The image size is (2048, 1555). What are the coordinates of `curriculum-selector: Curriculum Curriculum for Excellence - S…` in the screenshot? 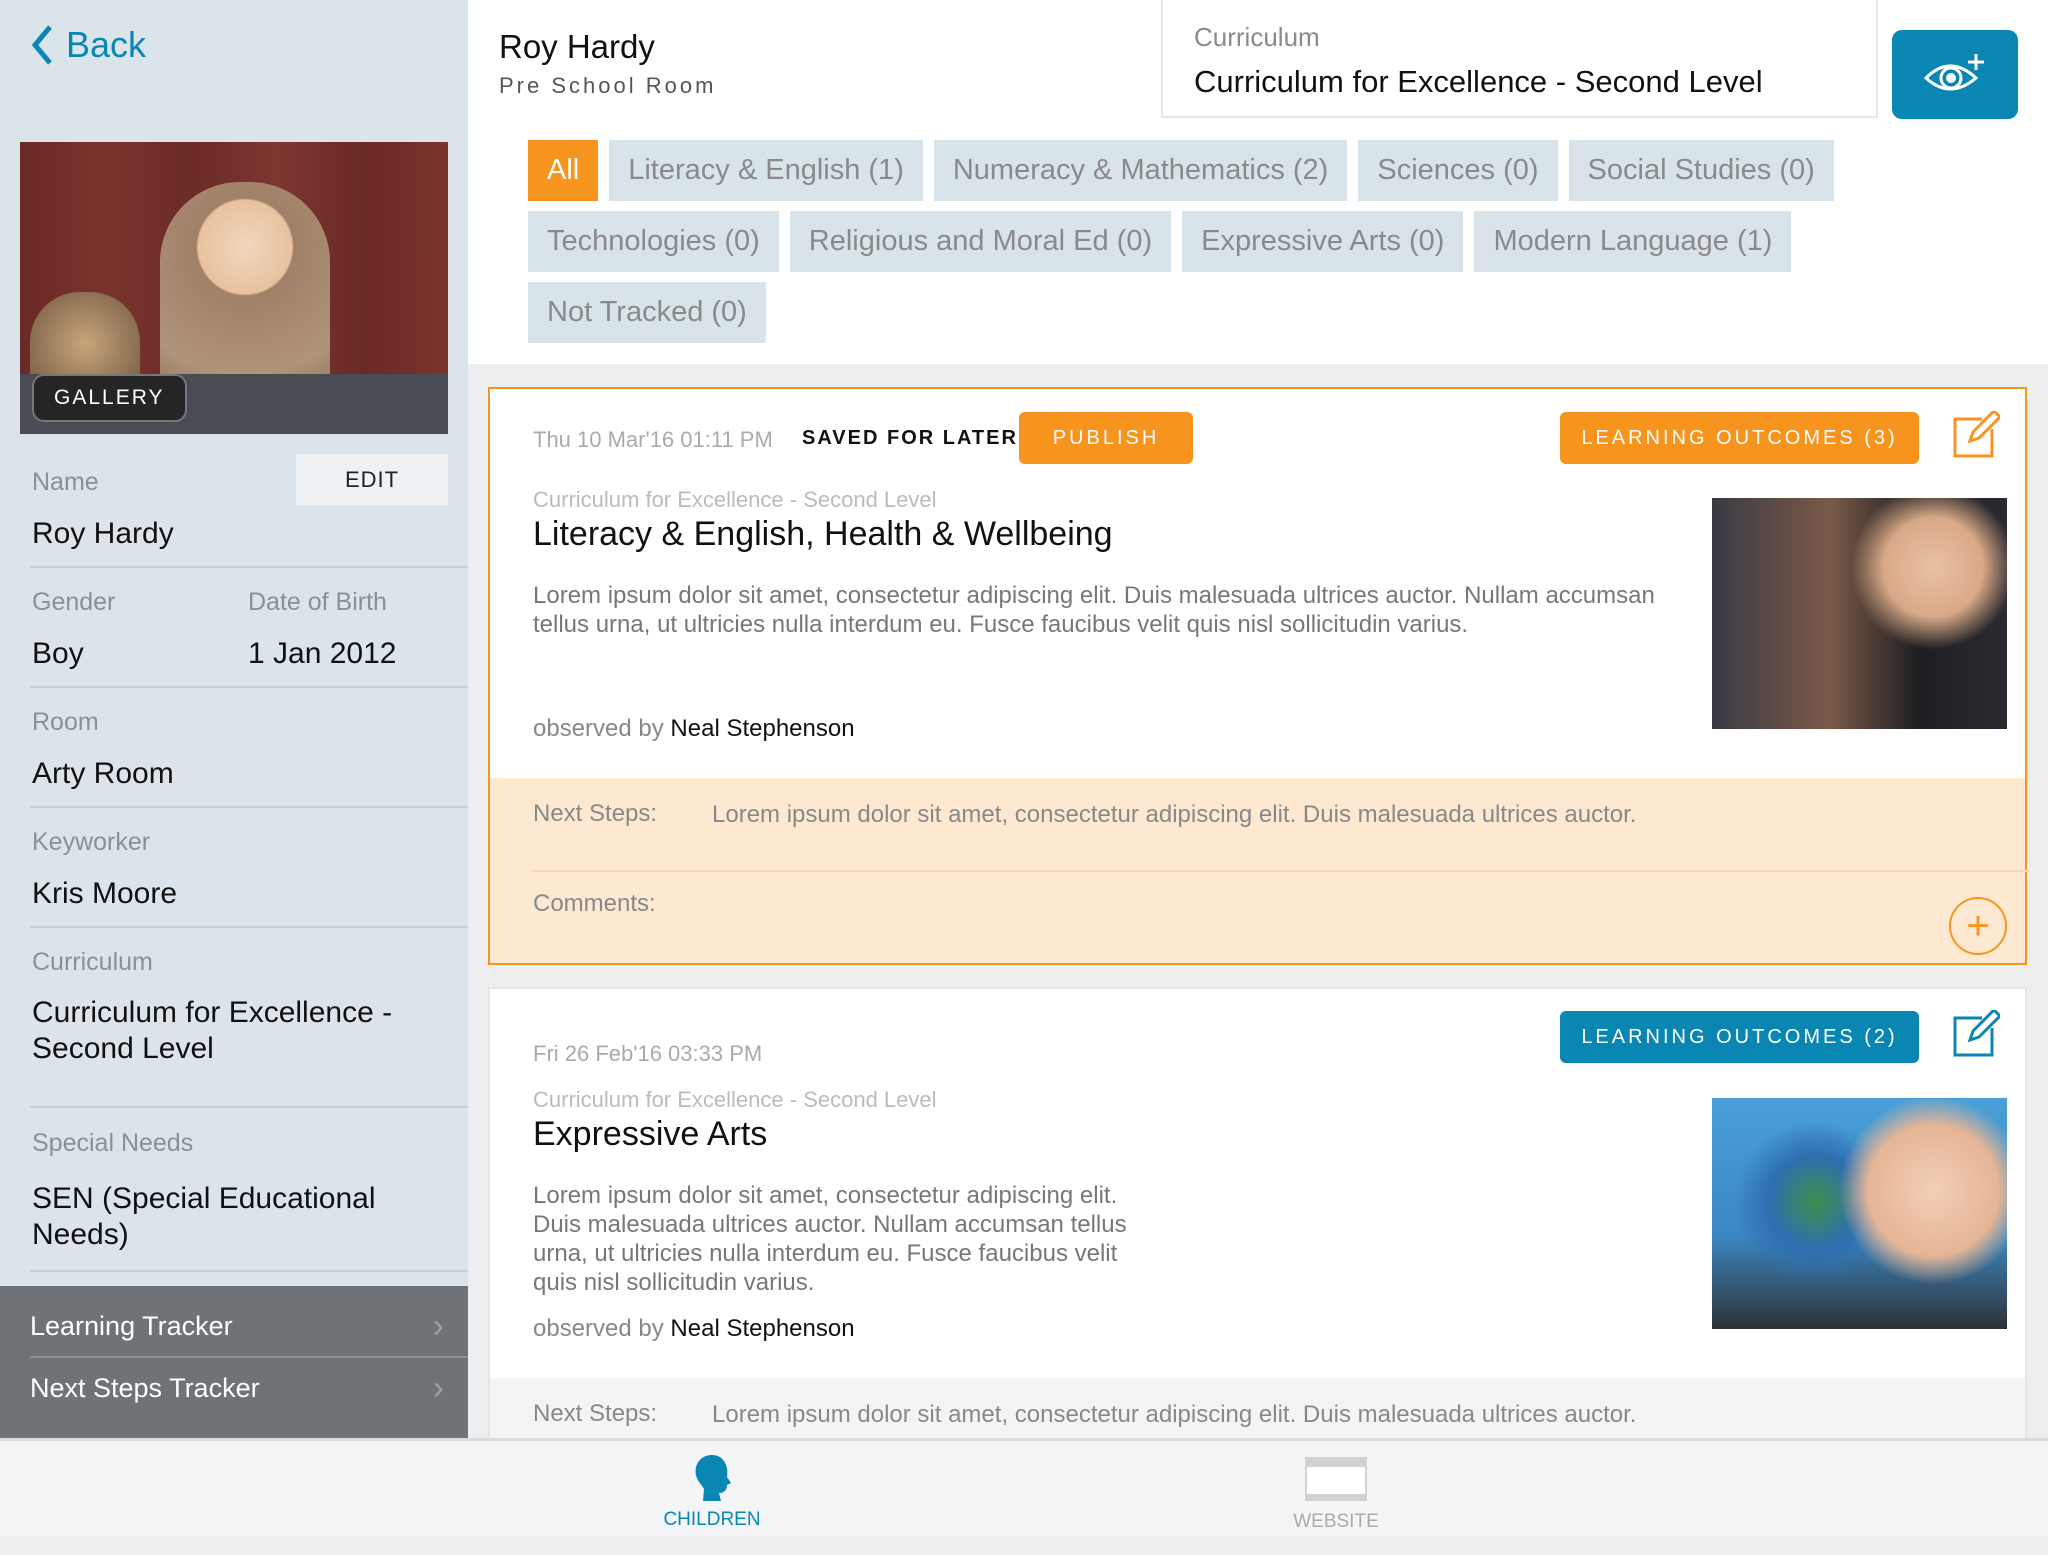 It's located at (1519, 59).